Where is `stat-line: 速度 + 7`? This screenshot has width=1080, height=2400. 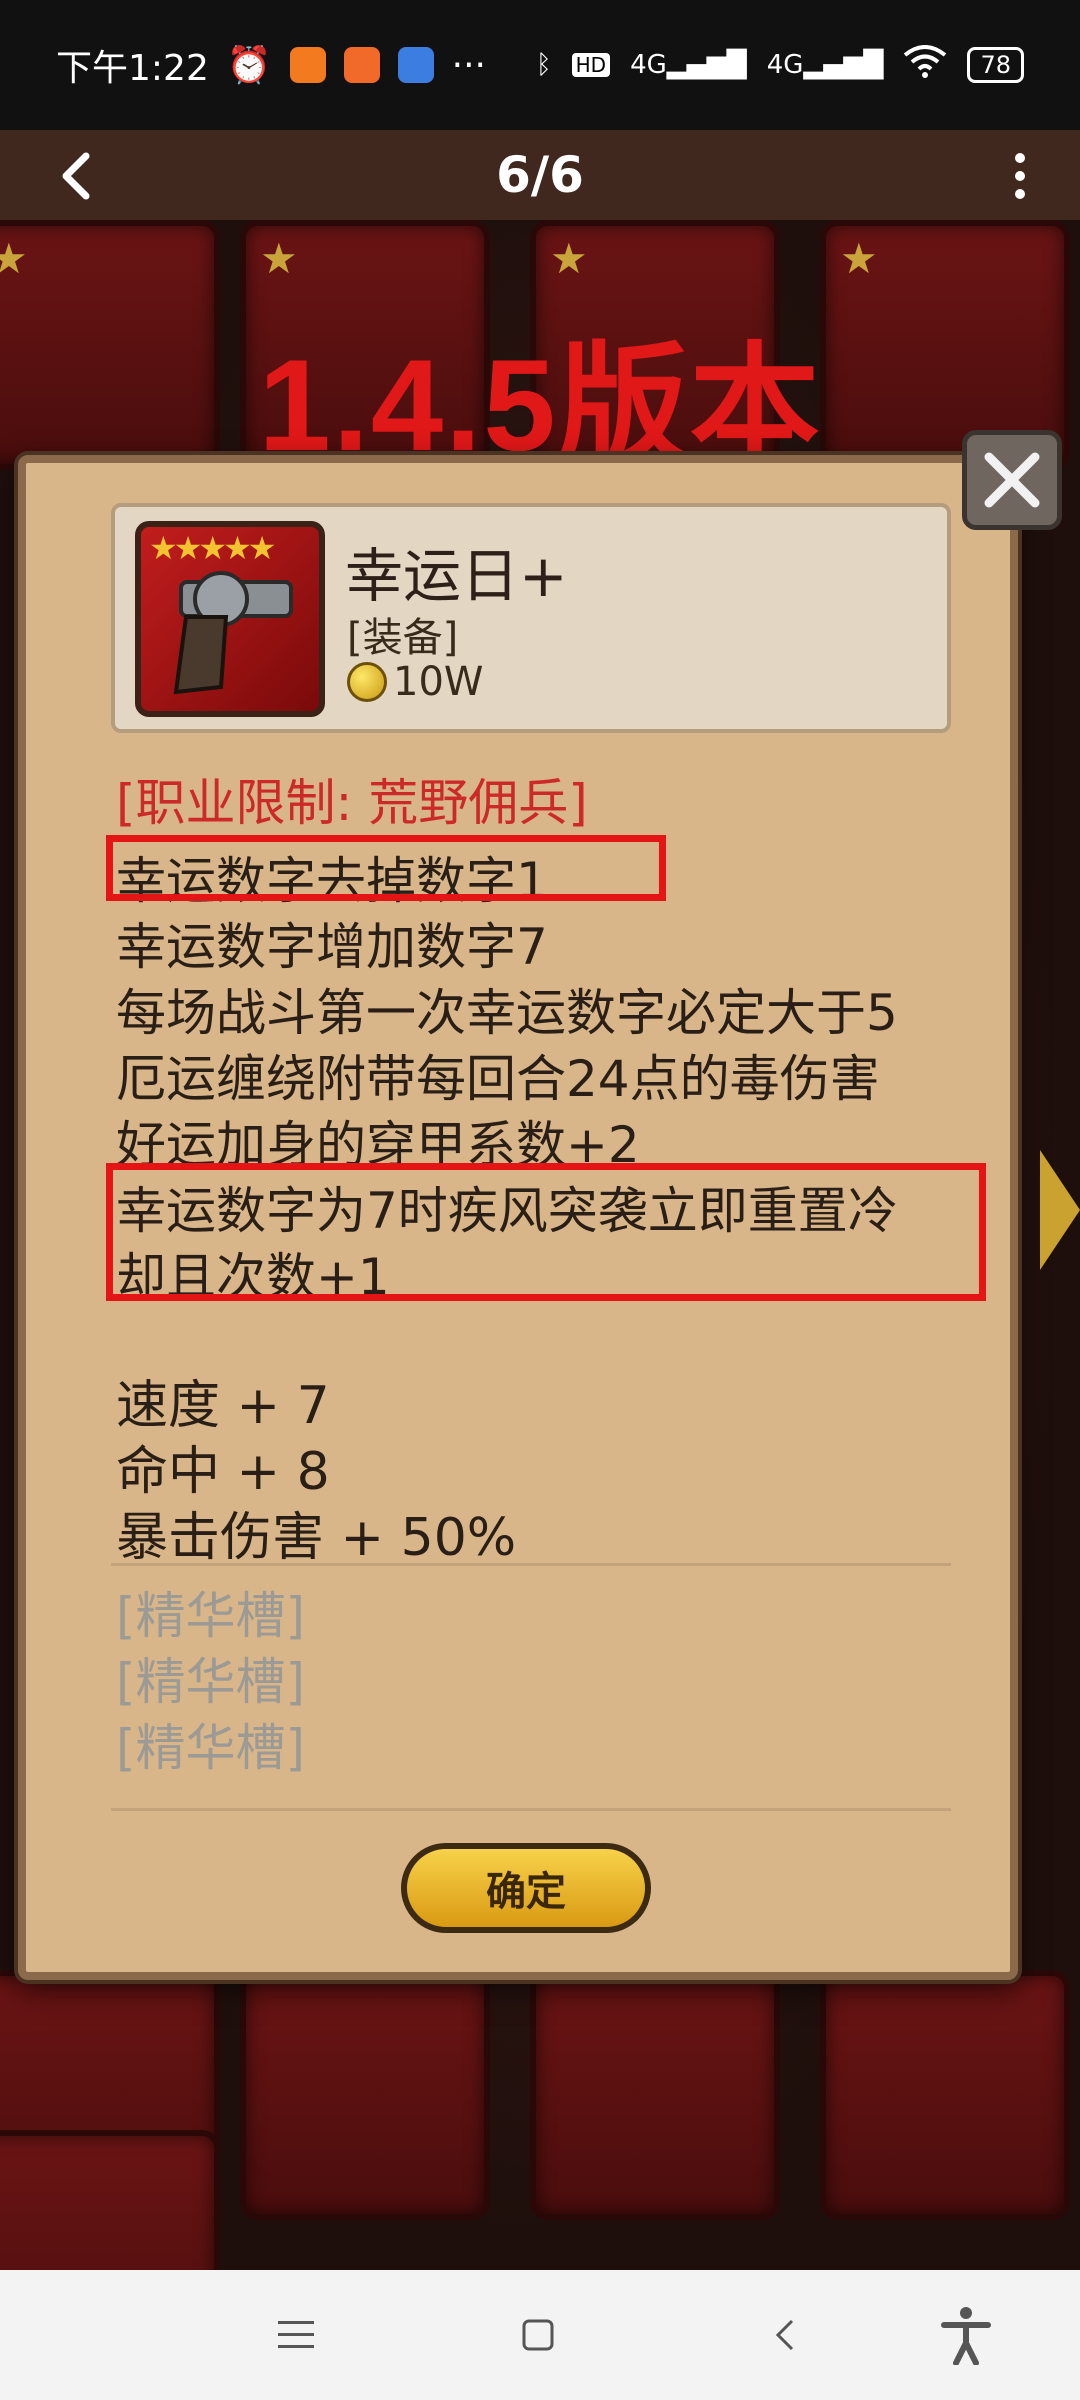 stat-line: 速度 + 7 is located at coordinates (223, 1406).